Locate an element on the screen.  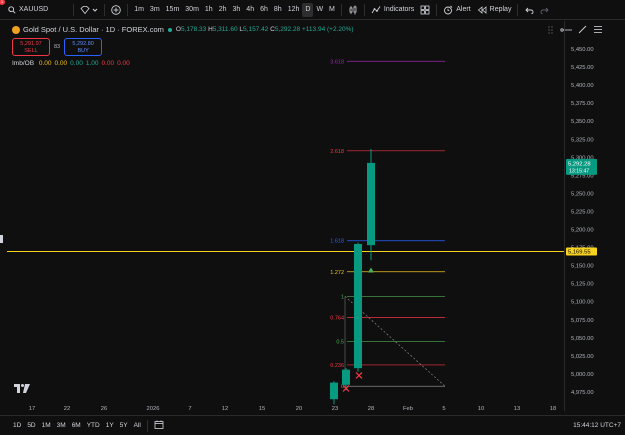
price-tick: 5,450.00 is located at coordinates (582, 50).